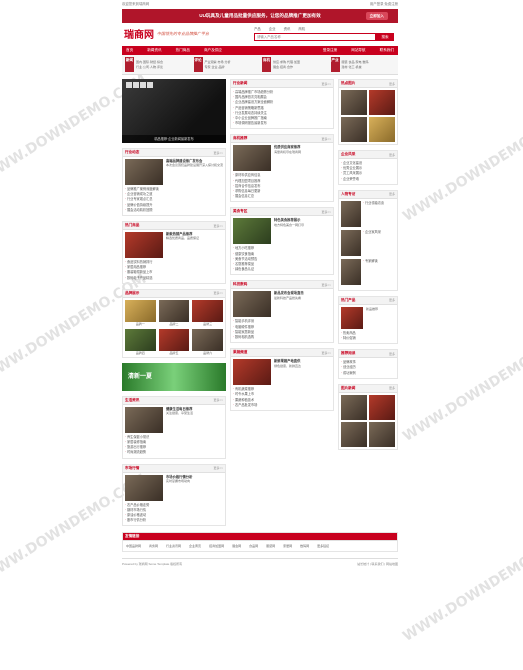  I want to click on gallery-caption: 品牌三, so click(207, 324).